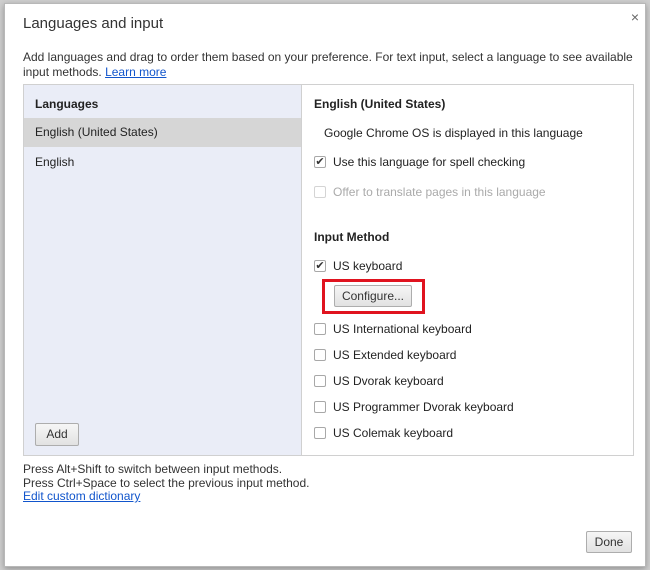 The image size is (650, 570). I want to click on checkbox-label: US Colemak keyboard, so click(393, 433).